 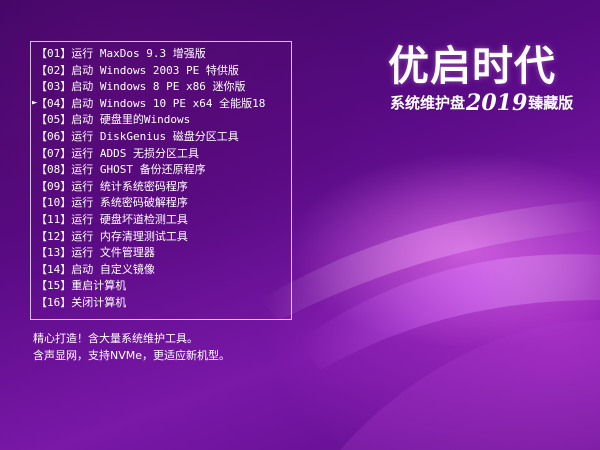 What do you see at coordinates (54, 219) in the screenshot?
I see `boot-menu-item-number: 11` at bounding box center [54, 219].